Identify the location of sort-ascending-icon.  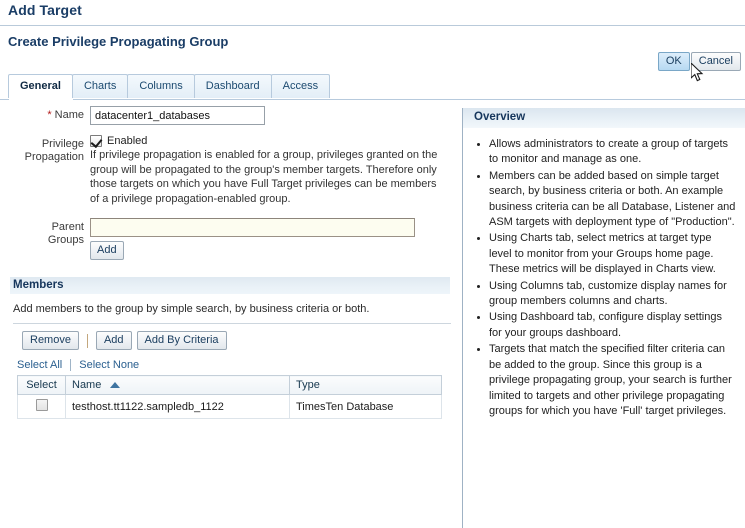
(115, 385).